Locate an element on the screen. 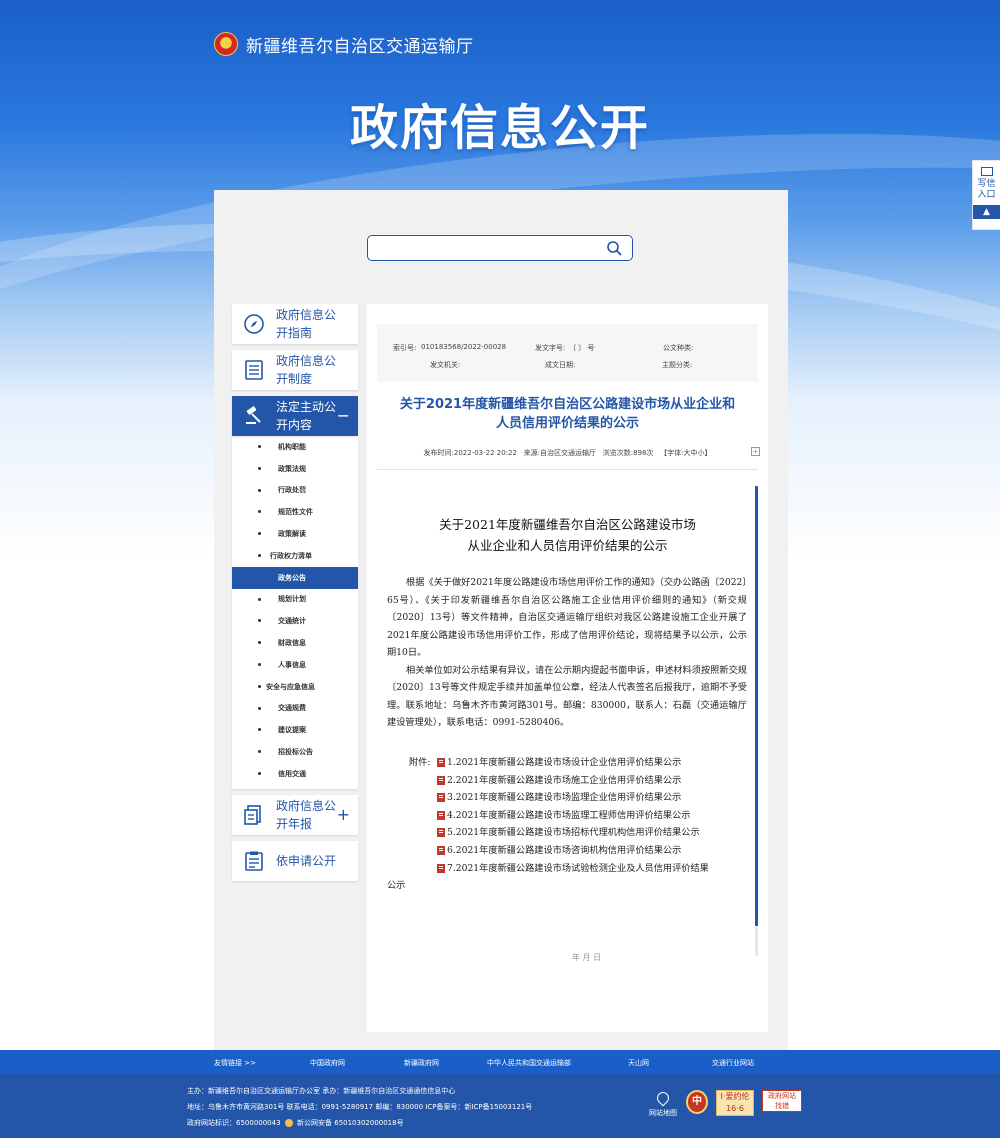 The width and height of the screenshot is (1000, 1138). sub-item: 信用交通 is located at coordinates (295, 774).